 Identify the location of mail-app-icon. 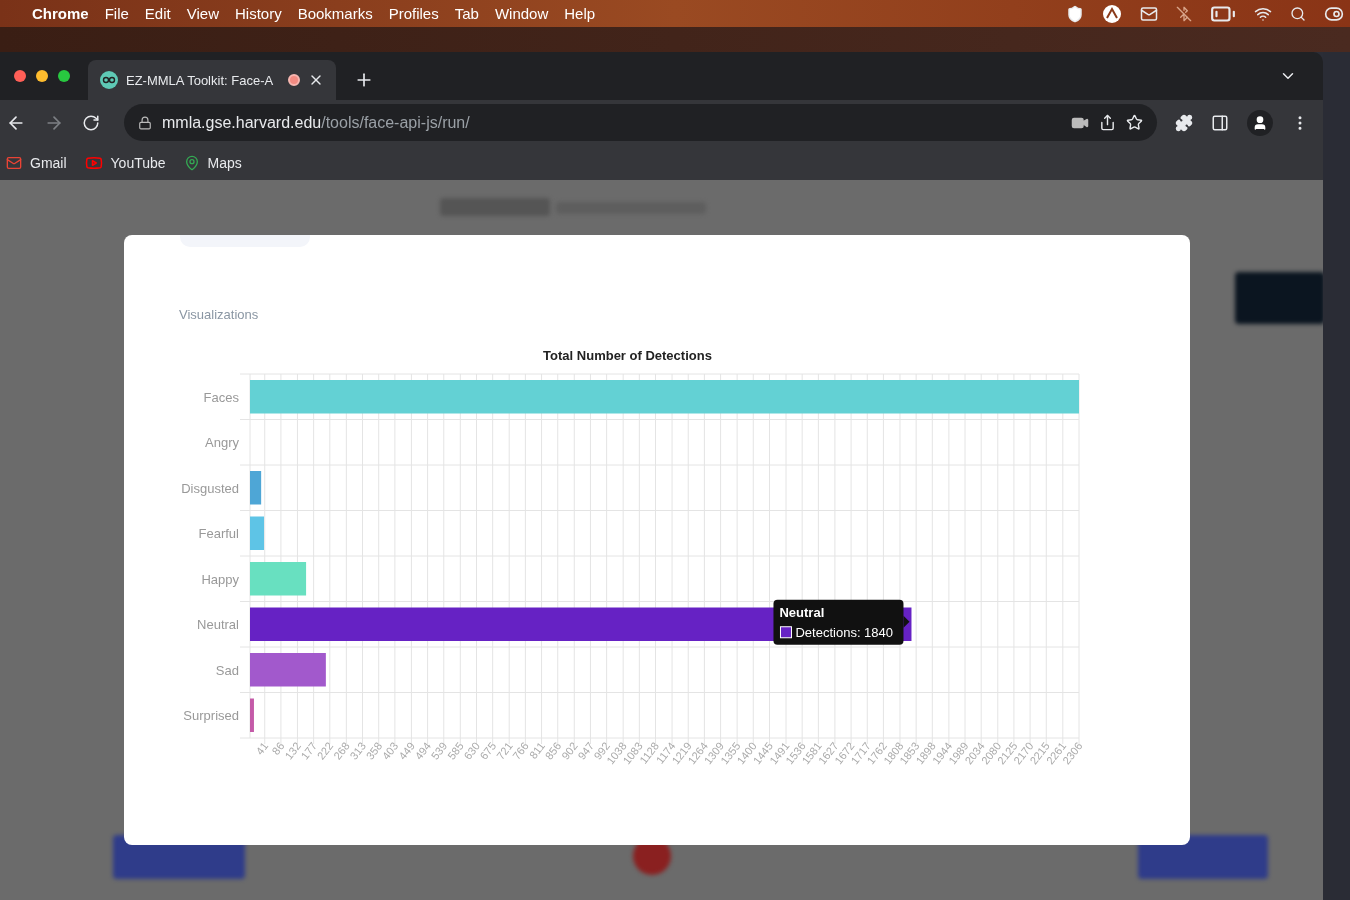
(1149, 13).